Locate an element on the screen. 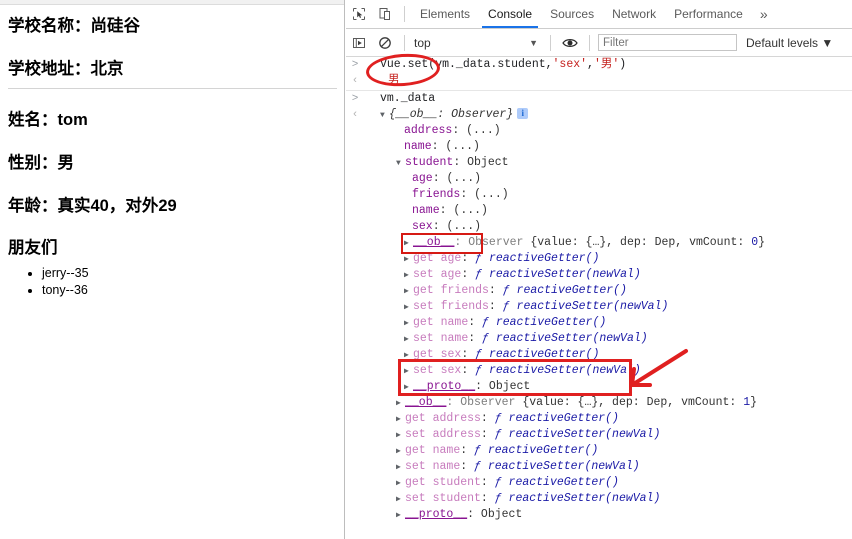 Image resolution: width=852 pixels, height=539 pixels. console-token: sex is located at coordinates (451, 370).